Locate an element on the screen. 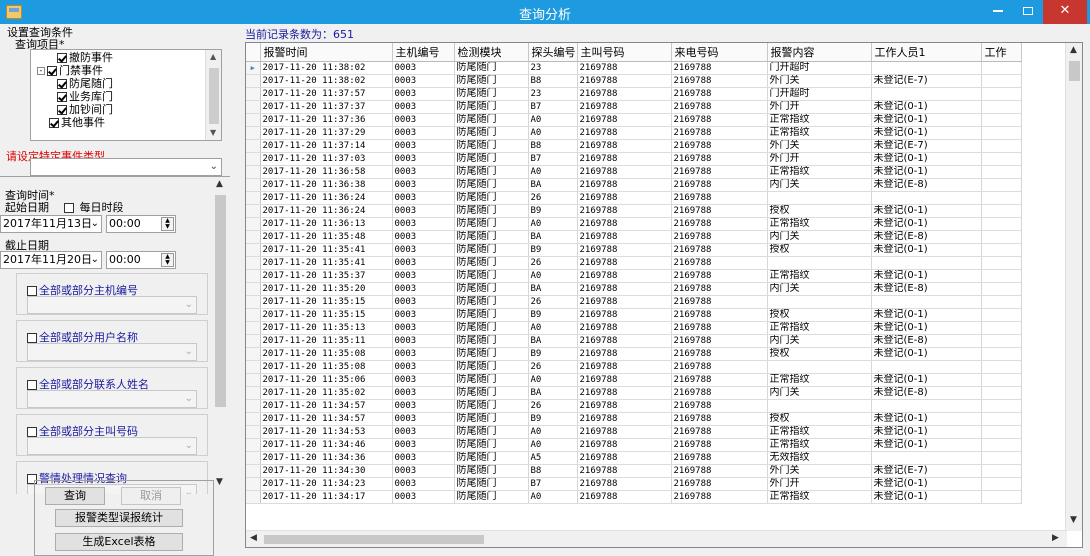  table-cell: 2017-11-20 11:37:14 is located at coordinates (326, 146).